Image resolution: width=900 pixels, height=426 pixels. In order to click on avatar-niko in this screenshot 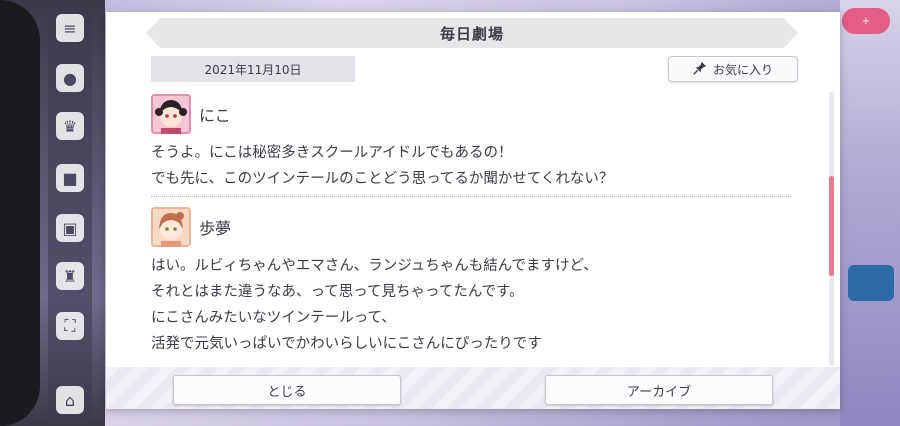, I will do `click(171, 114)`.